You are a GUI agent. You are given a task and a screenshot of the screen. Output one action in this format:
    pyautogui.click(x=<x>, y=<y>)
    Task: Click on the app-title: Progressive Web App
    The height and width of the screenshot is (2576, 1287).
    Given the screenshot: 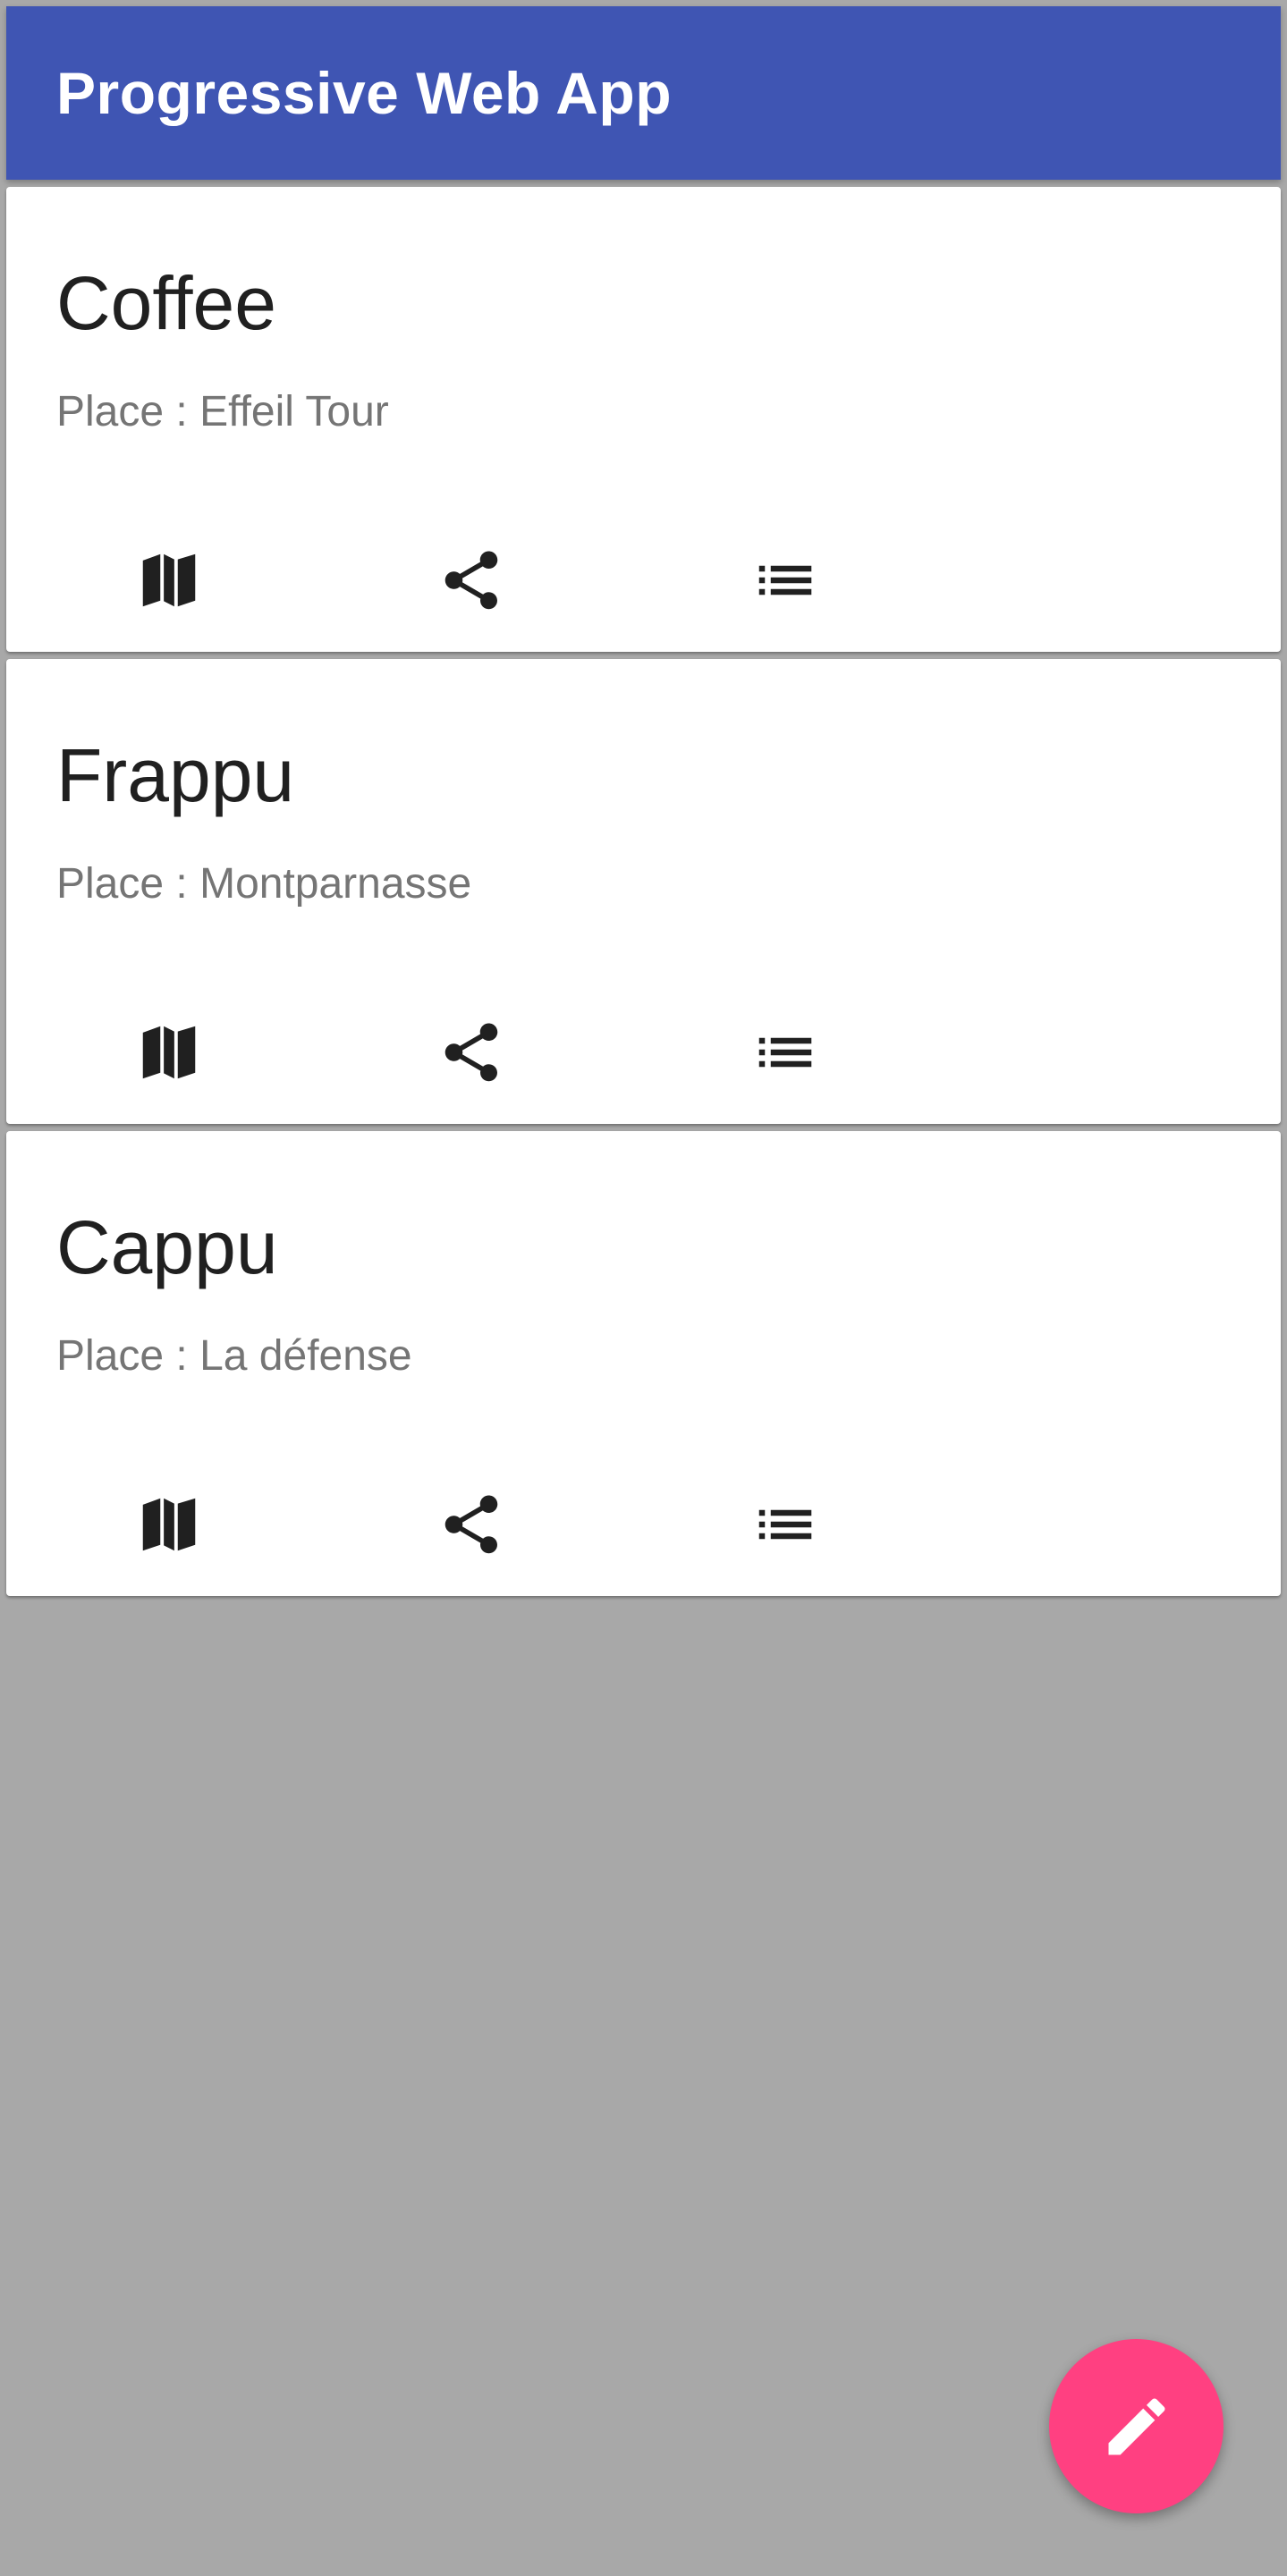 What is the action you would take?
    pyautogui.click(x=364, y=93)
    